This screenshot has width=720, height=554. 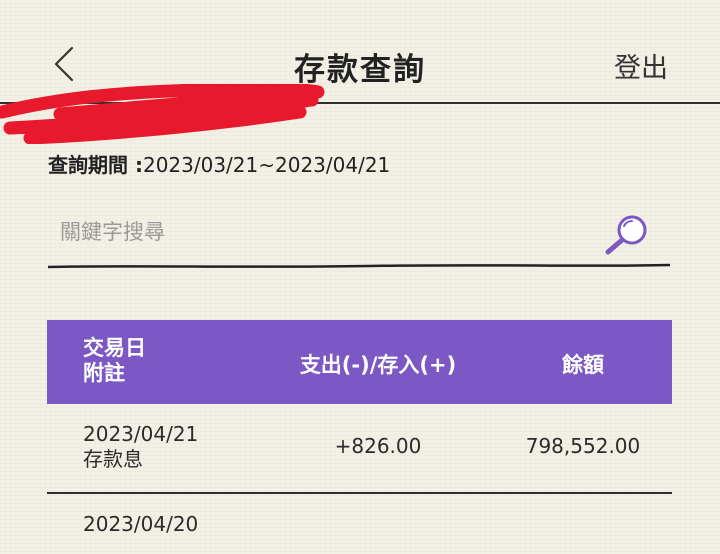 I want to click on search-underline, so click(x=359, y=266).